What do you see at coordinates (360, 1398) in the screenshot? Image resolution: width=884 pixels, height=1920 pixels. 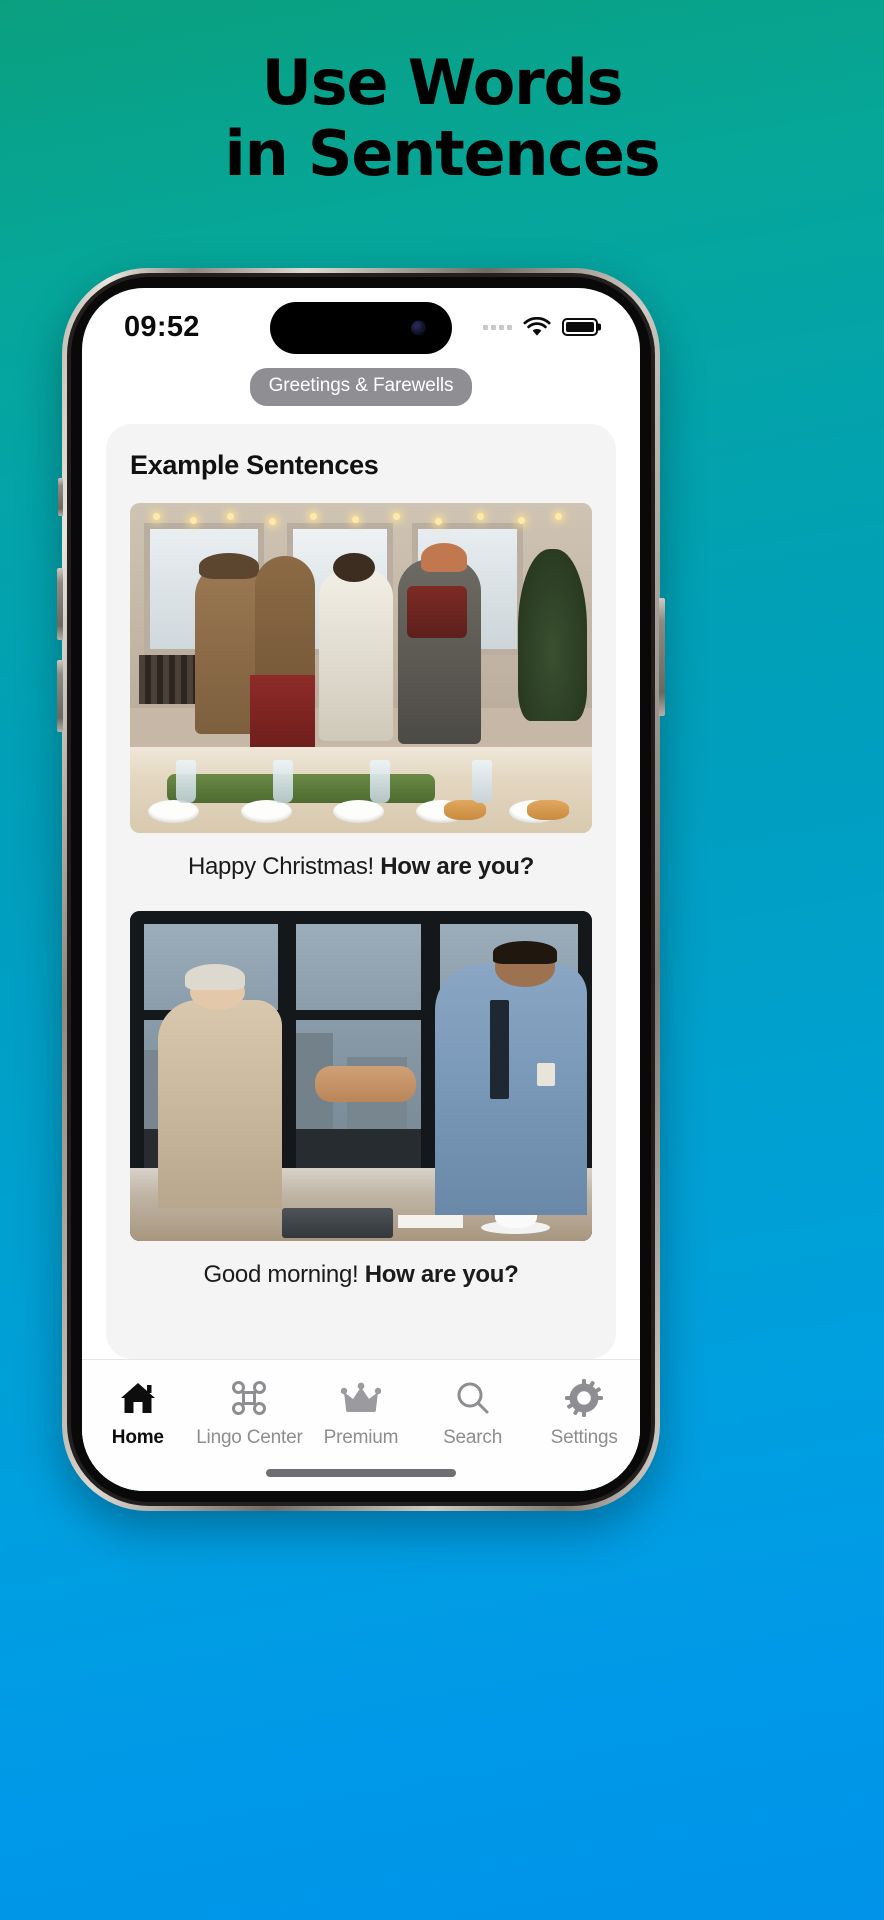 I see `crown-icon` at bounding box center [360, 1398].